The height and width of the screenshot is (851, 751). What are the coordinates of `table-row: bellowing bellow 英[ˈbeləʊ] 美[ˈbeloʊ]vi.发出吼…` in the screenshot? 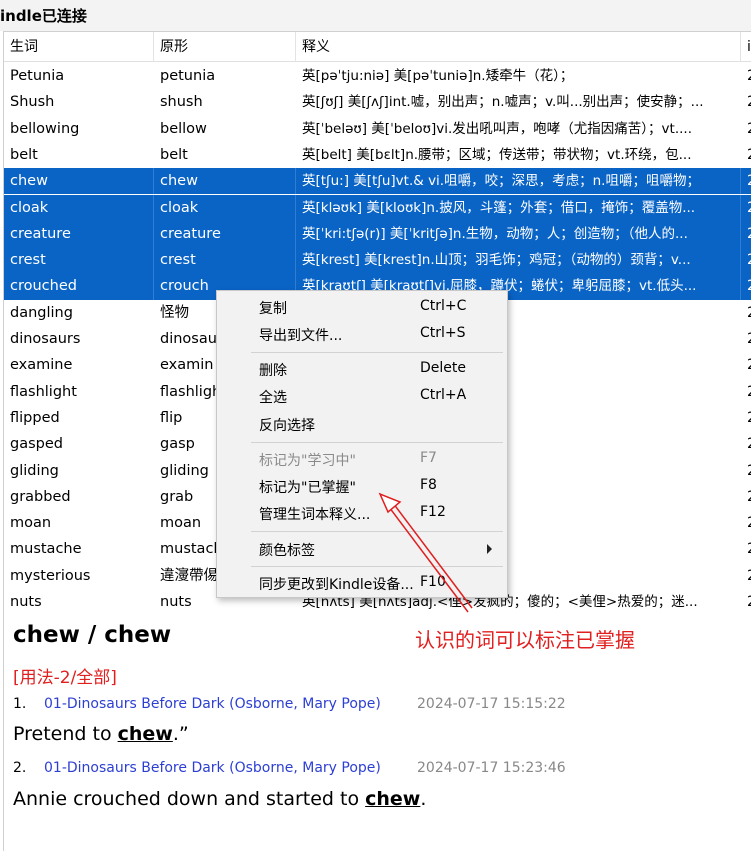 It's located at (377, 129).